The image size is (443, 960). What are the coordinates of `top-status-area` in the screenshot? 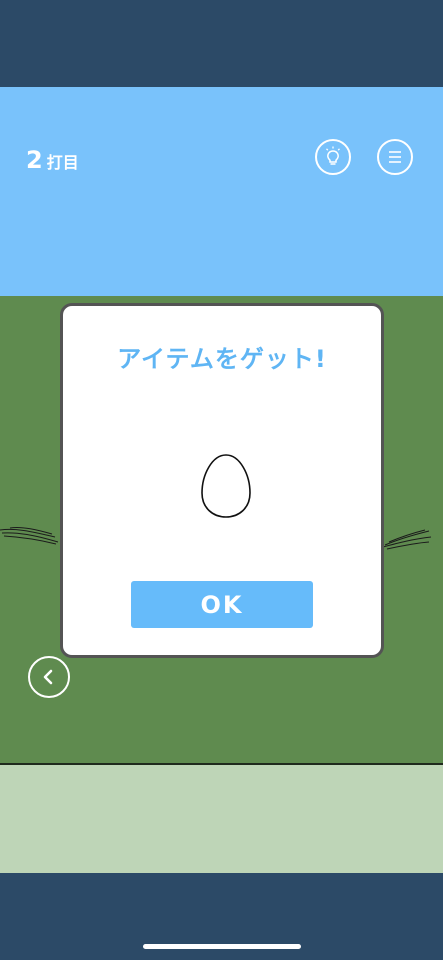 It's located at (221, 43).